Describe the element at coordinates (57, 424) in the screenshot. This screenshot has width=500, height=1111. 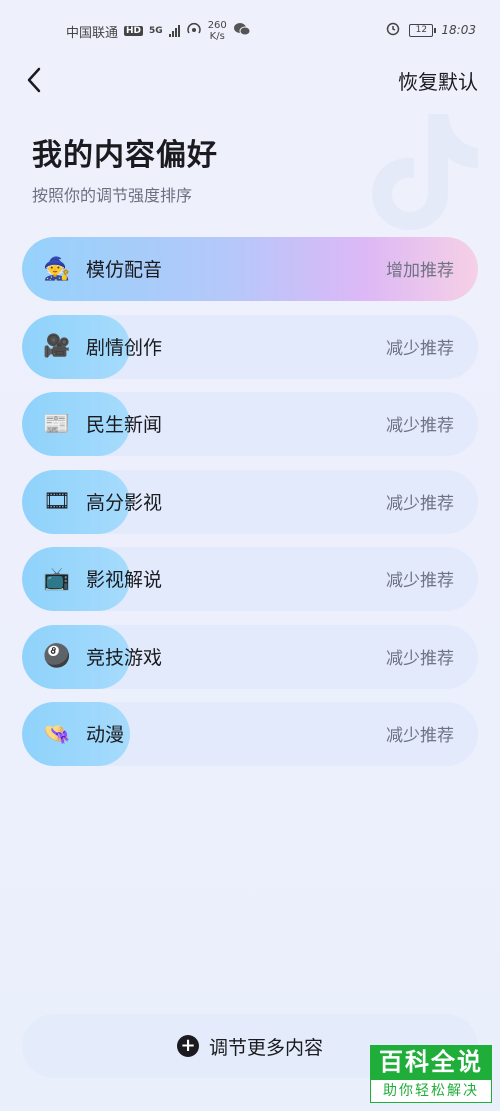
I see `newspaper-icon: 📰` at that location.